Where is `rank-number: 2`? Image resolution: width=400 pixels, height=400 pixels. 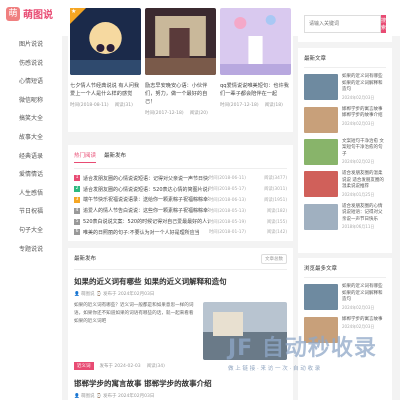
rank-number: 2 is located at coordinates (77, 189).